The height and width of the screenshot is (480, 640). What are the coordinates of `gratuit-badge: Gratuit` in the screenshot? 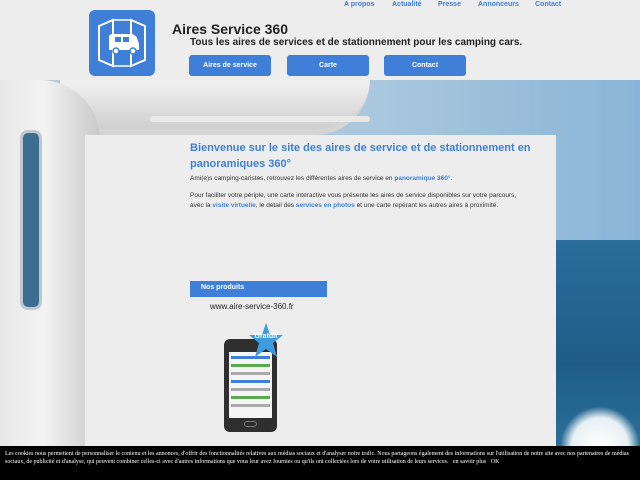 It's located at (266, 341).